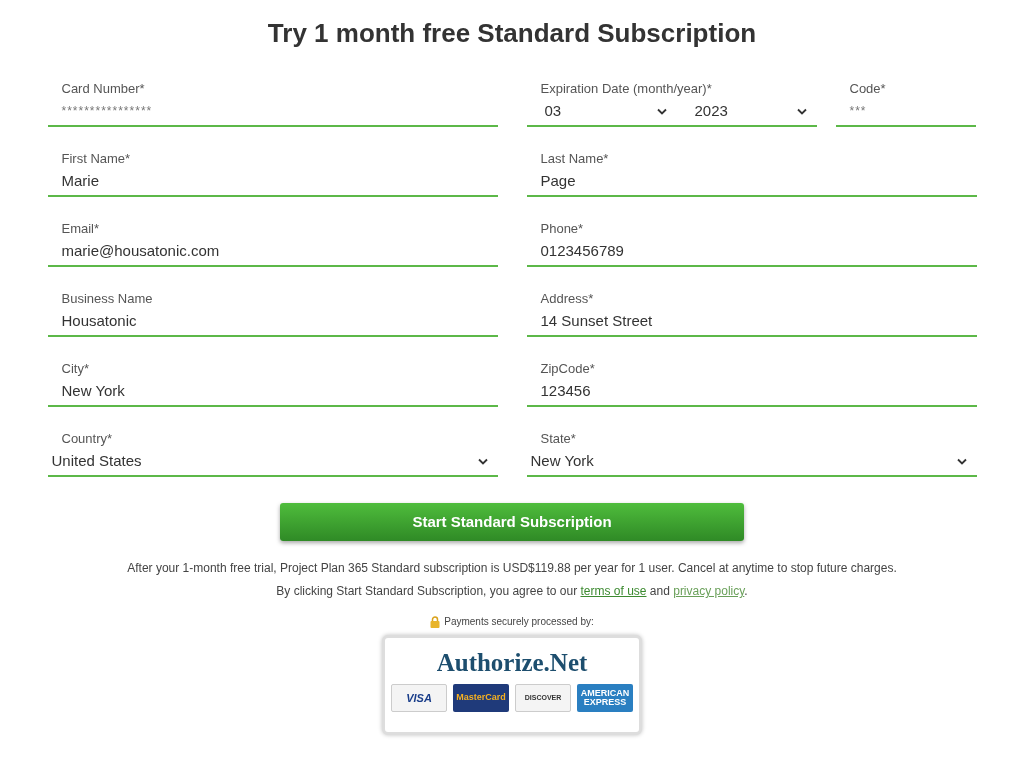 This screenshot has width=1024, height=759. I want to click on terms-link: terms of use, so click(613, 591).